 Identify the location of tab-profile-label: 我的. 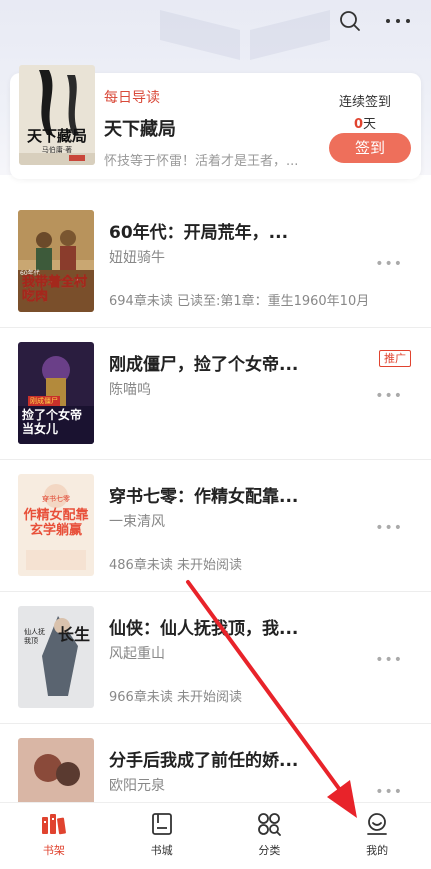
(377, 850).